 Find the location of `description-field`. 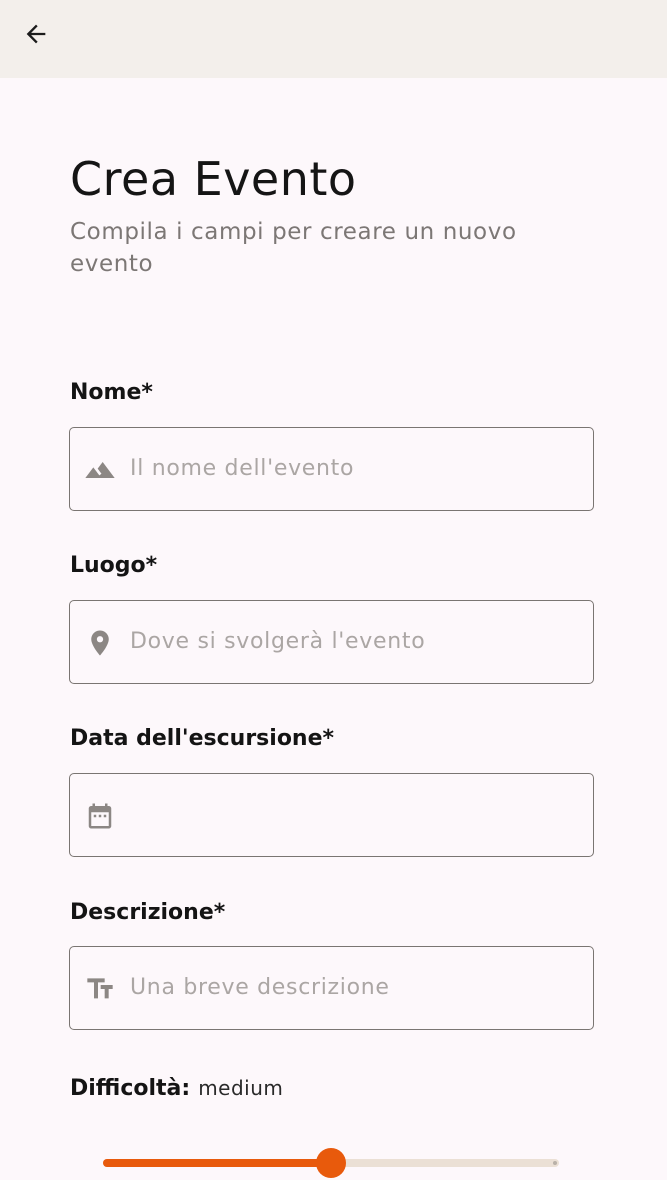

description-field is located at coordinates (331, 988).